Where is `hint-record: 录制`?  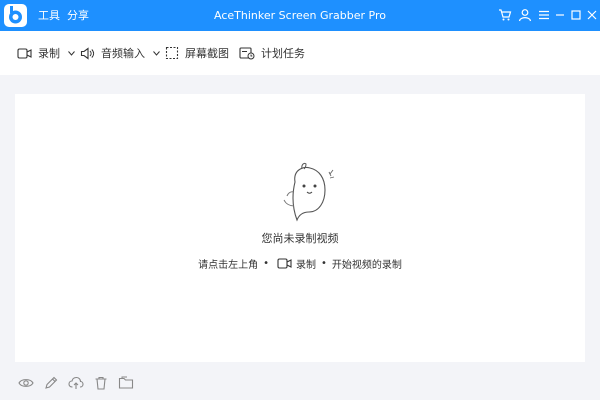
hint-record: 录制 is located at coordinates (306, 265).